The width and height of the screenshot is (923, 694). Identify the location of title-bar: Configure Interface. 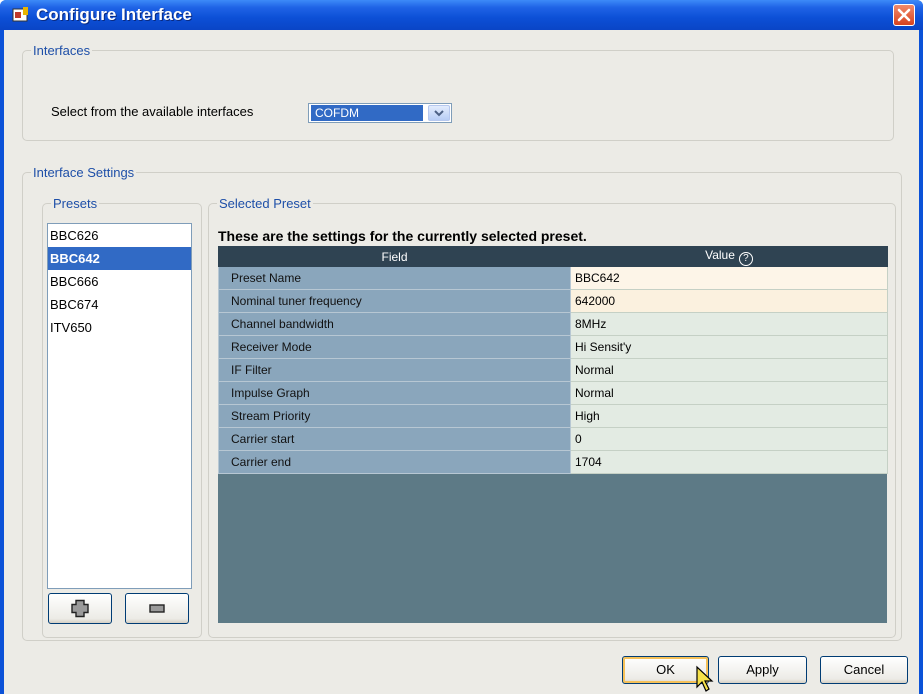
(461, 15).